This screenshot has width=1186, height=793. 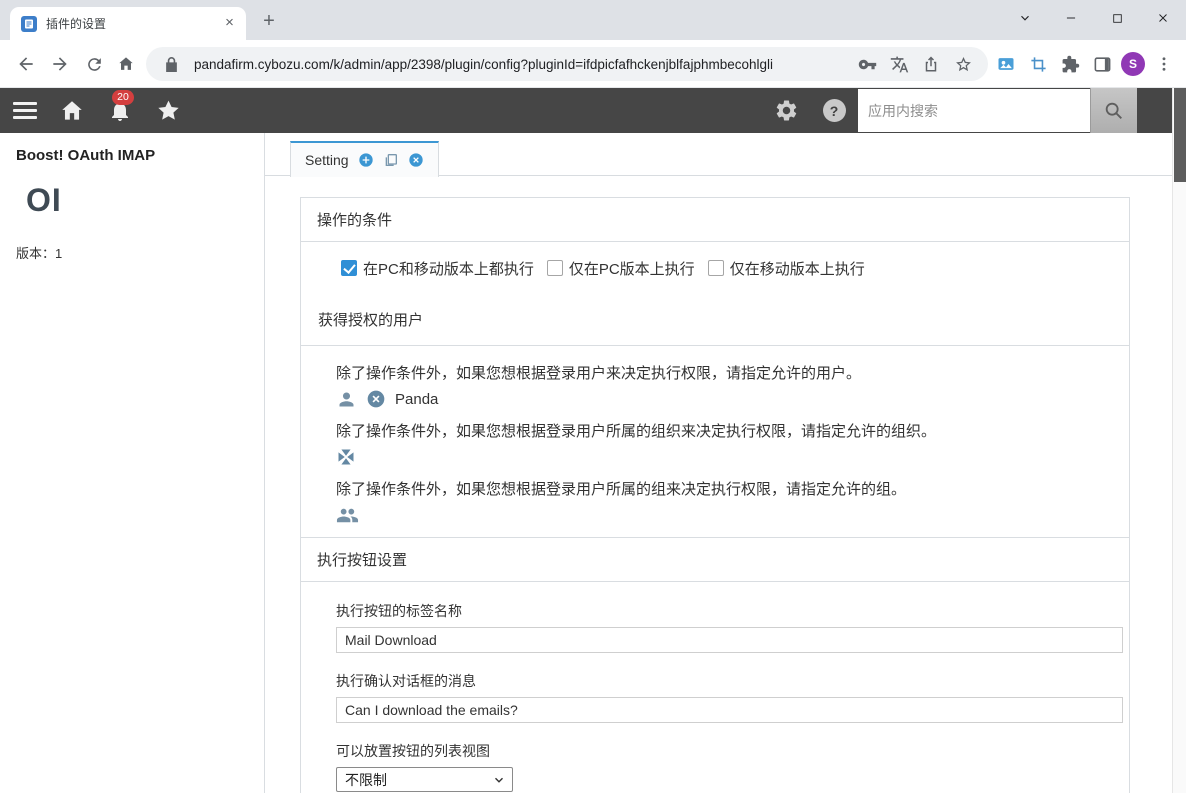 What do you see at coordinates (867, 64) in the screenshot?
I see `password-key-icon` at bounding box center [867, 64].